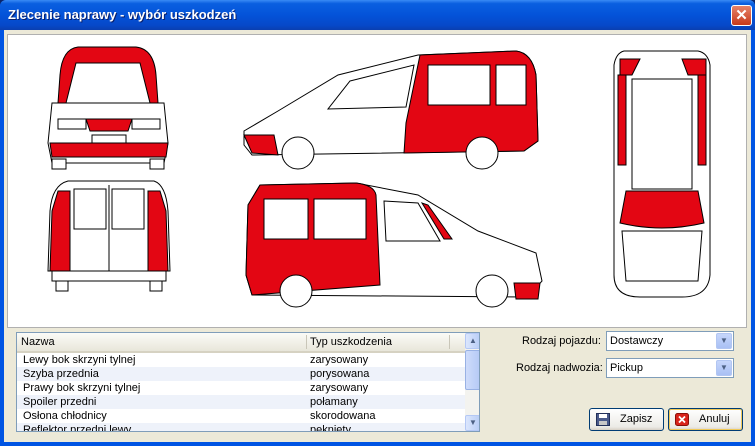 Image resolution: width=755 pixels, height=446 pixels. I want to click on side-view-left, so click(391, 110).